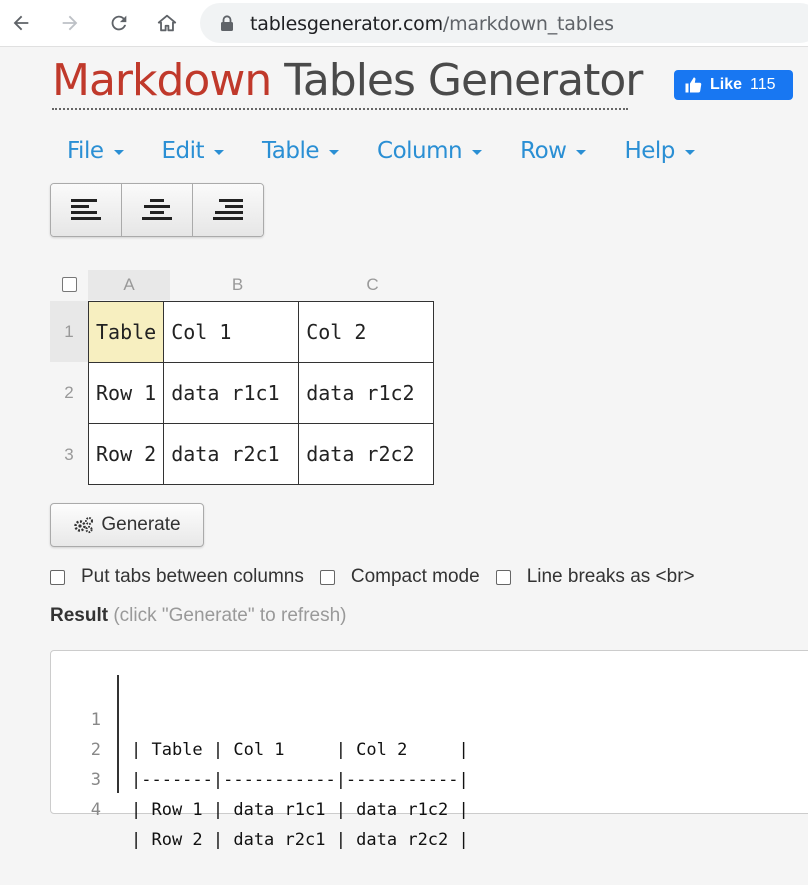 The height and width of the screenshot is (885, 808). I want to click on menu-help: Help, so click(659, 151).